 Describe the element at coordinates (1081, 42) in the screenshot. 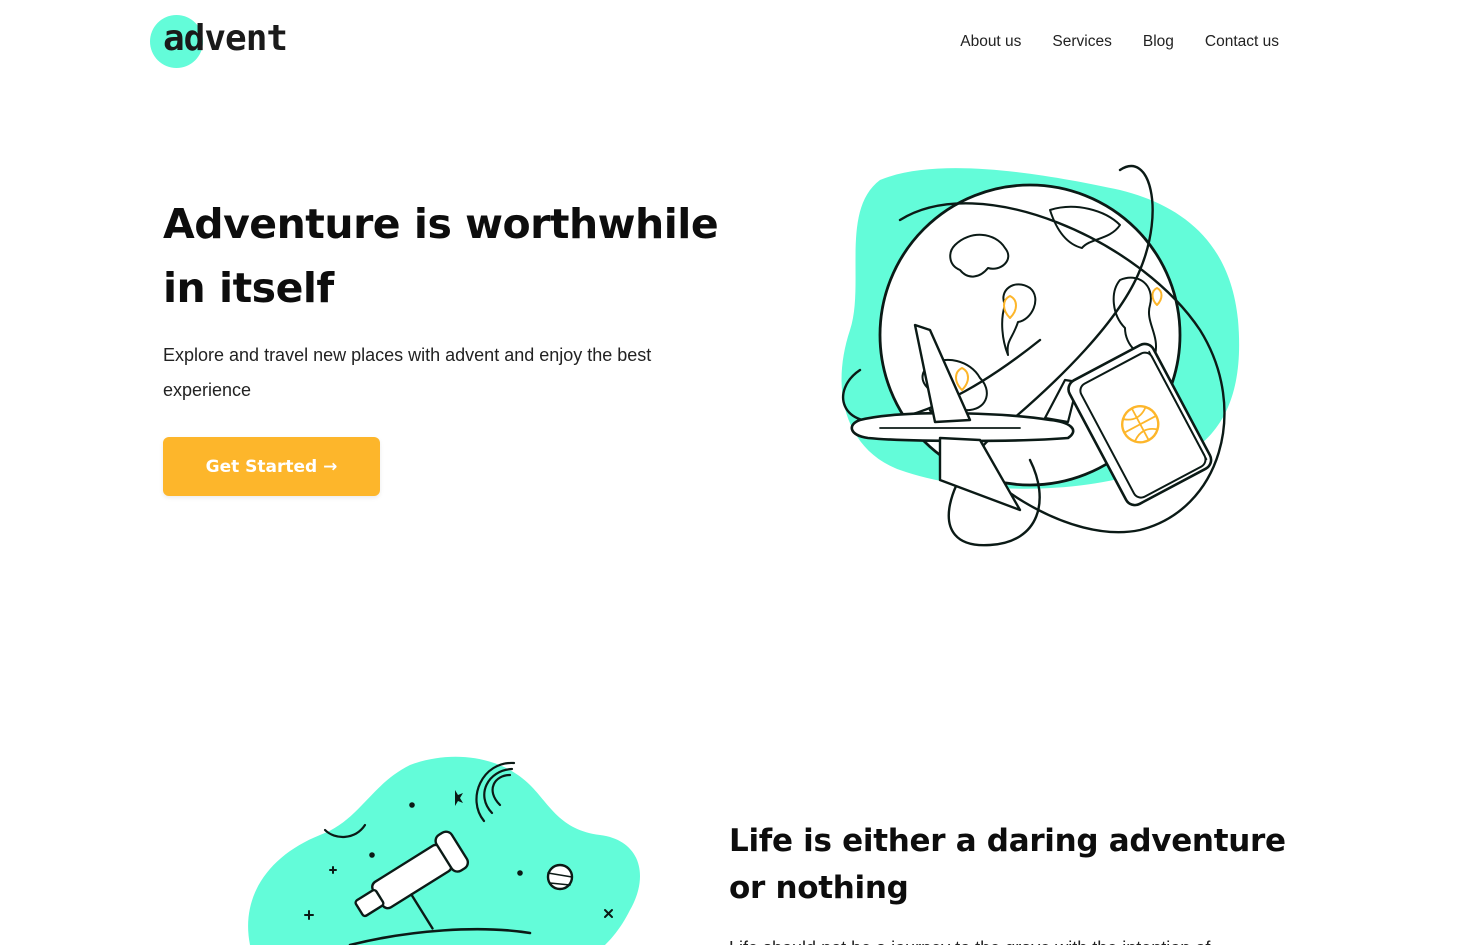

I see `nav-link-services: Services` at that location.